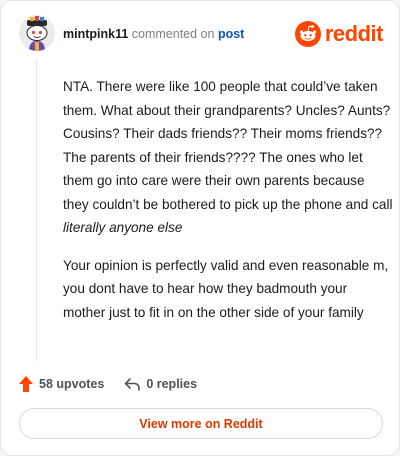  Describe the element at coordinates (72, 384) in the screenshot. I see `upvote-count: 58 upvotes` at that location.